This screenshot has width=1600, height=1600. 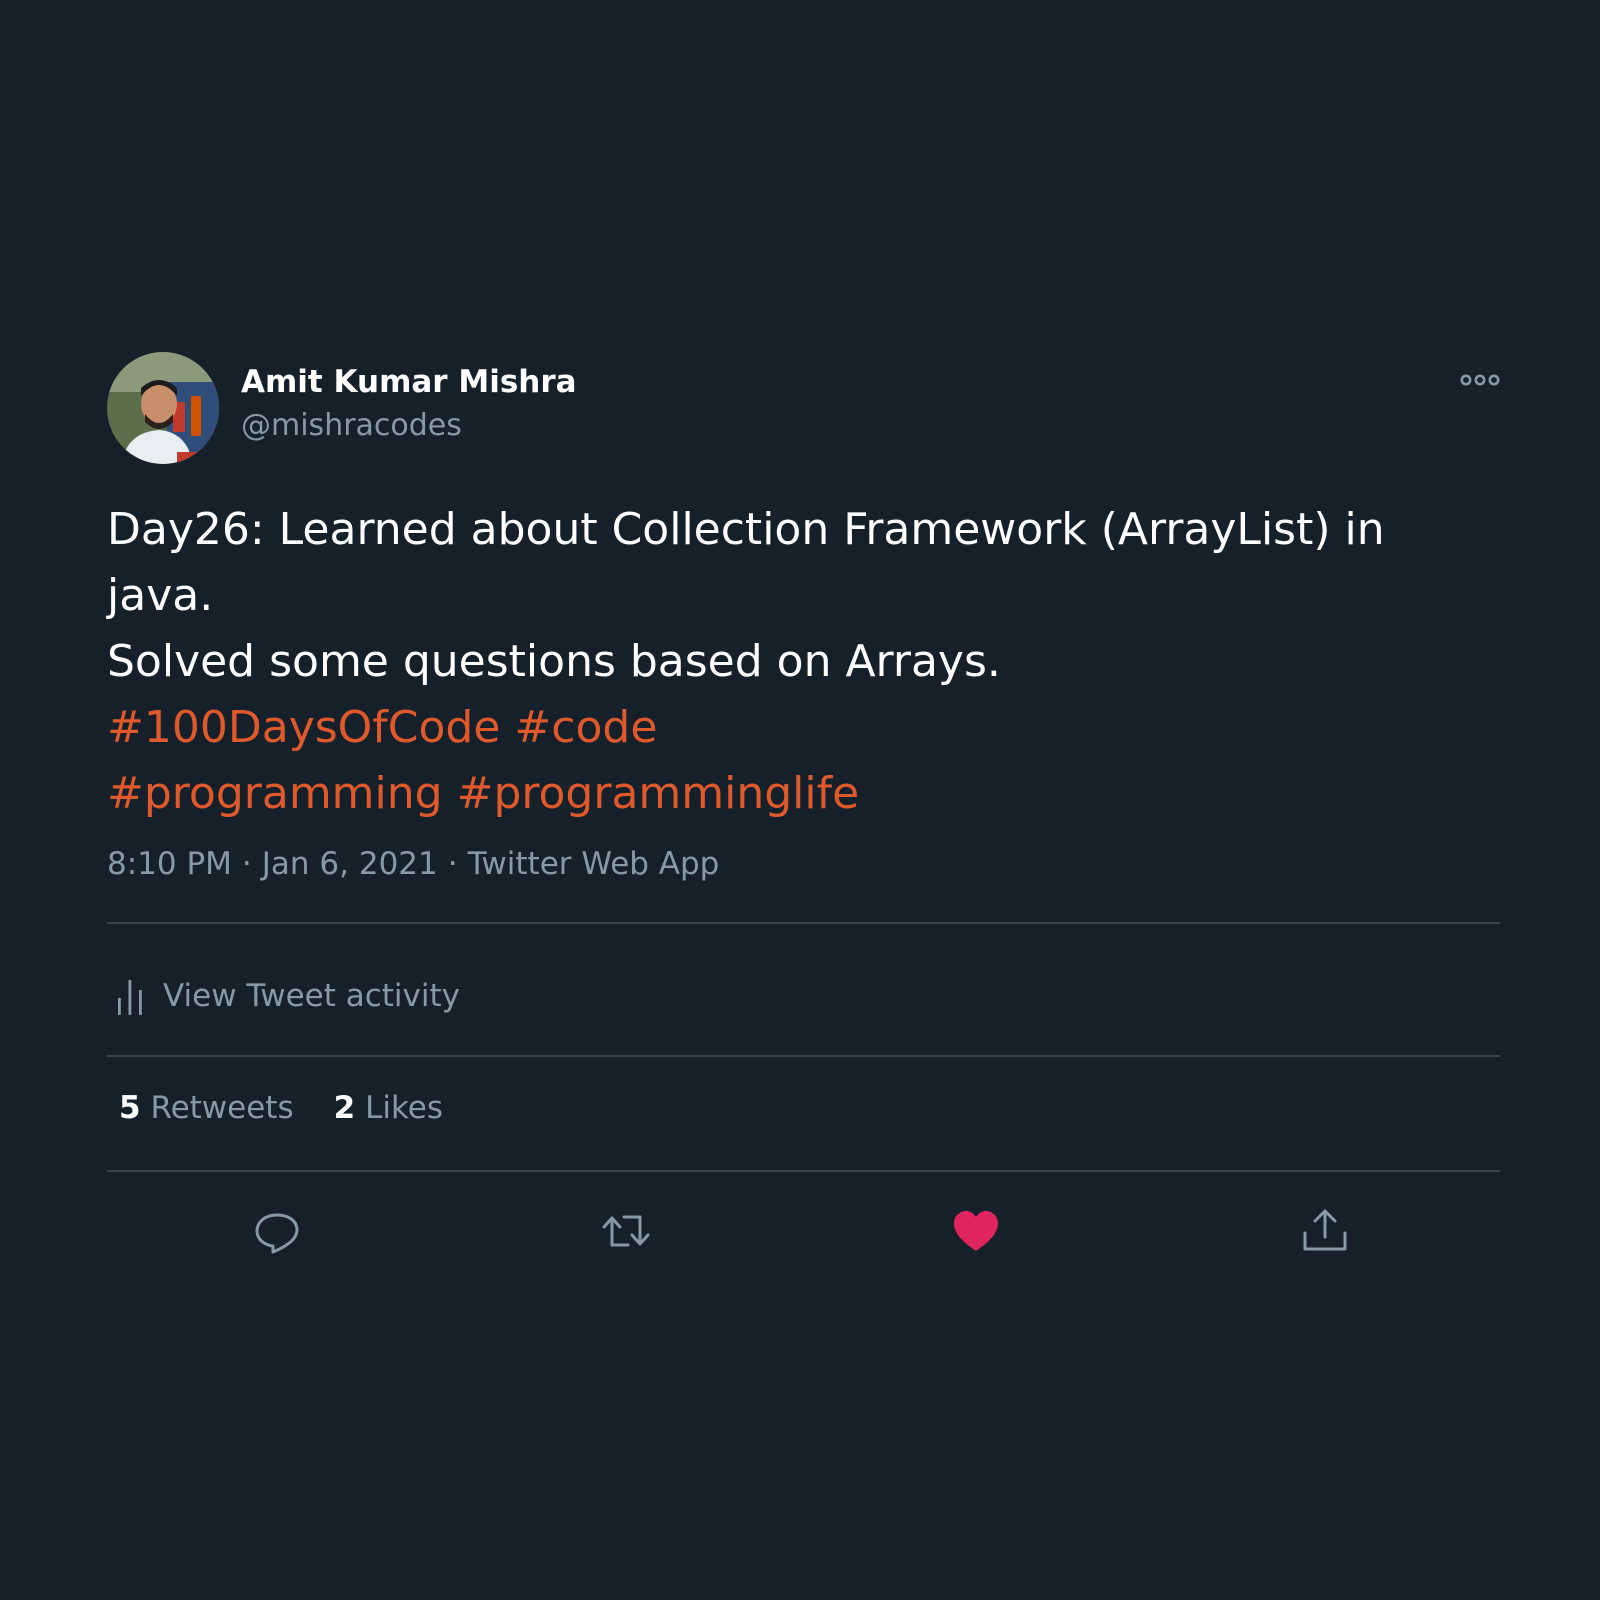 What do you see at coordinates (311, 996) in the screenshot?
I see `view-tweet-activity-label: View Tweet activity` at bounding box center [311, 996].